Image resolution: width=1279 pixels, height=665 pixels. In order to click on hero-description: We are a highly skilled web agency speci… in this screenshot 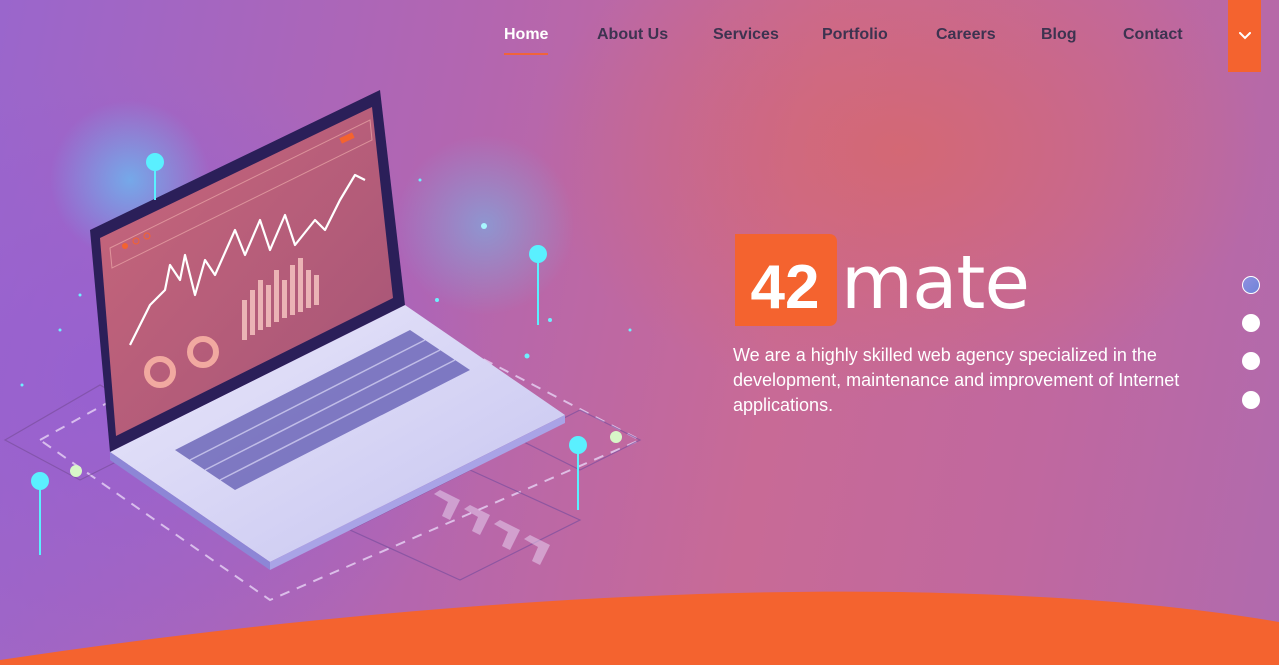, I will do `click(956, 380)`.